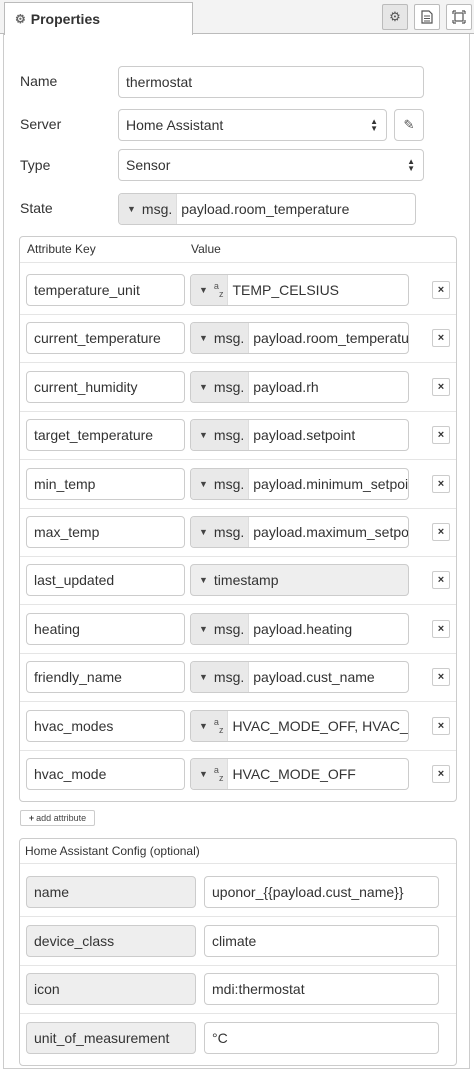  What do you see at coordinates (105, 677) in the screenshot?
I see `attribute-key-input: friendly_name` at bounding box center [105, 677].